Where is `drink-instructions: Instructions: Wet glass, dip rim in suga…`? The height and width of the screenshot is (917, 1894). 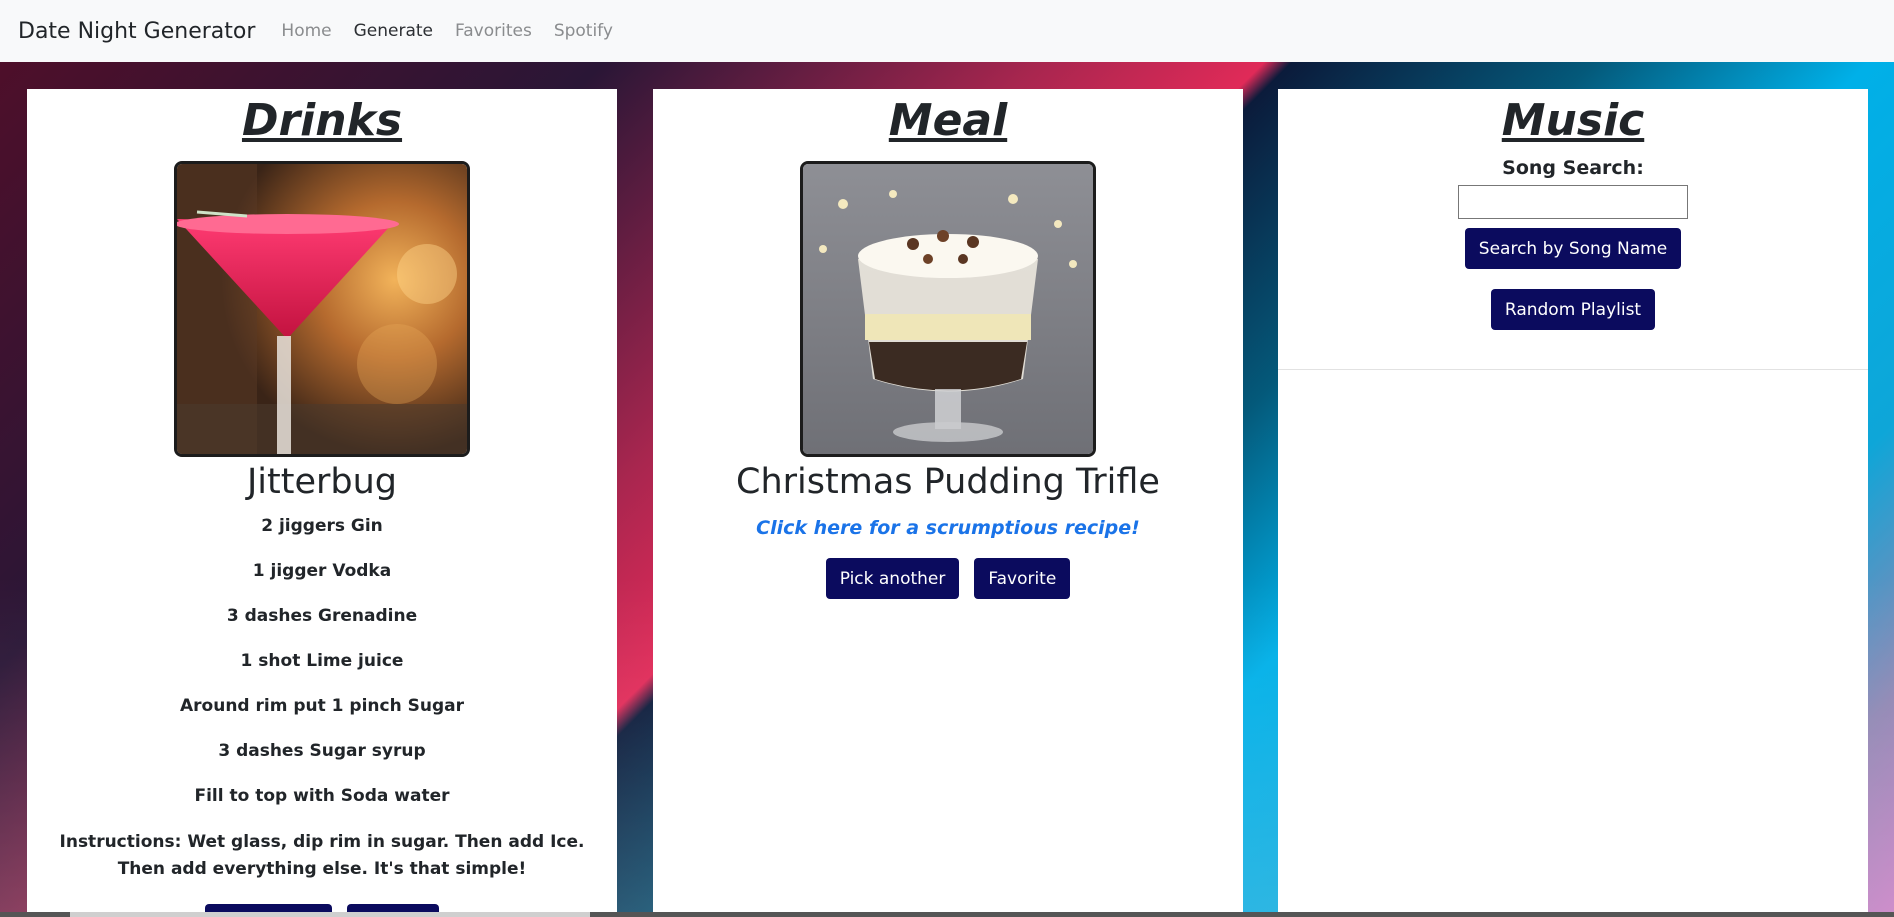 drink-instructions: Instructions: Wet glass, dip rim in suga… is located at coordinates (322, 855).